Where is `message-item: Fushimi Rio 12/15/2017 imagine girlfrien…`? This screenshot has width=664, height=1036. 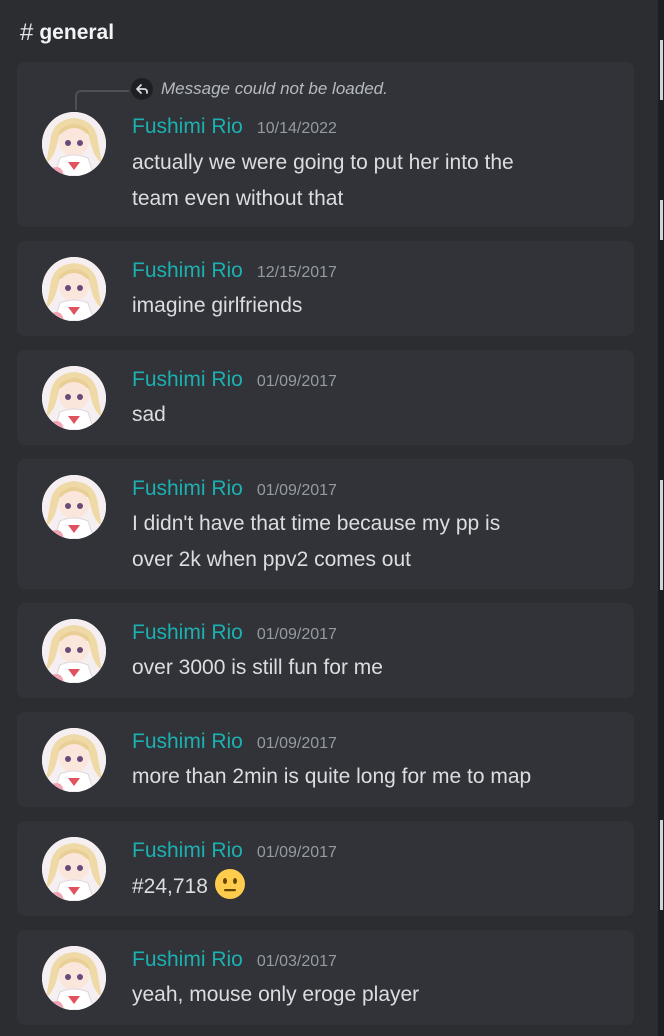
message-item: Fushimi Rio 12/15/2017 imagine girlfrien… is located at coordinates (325, 288).